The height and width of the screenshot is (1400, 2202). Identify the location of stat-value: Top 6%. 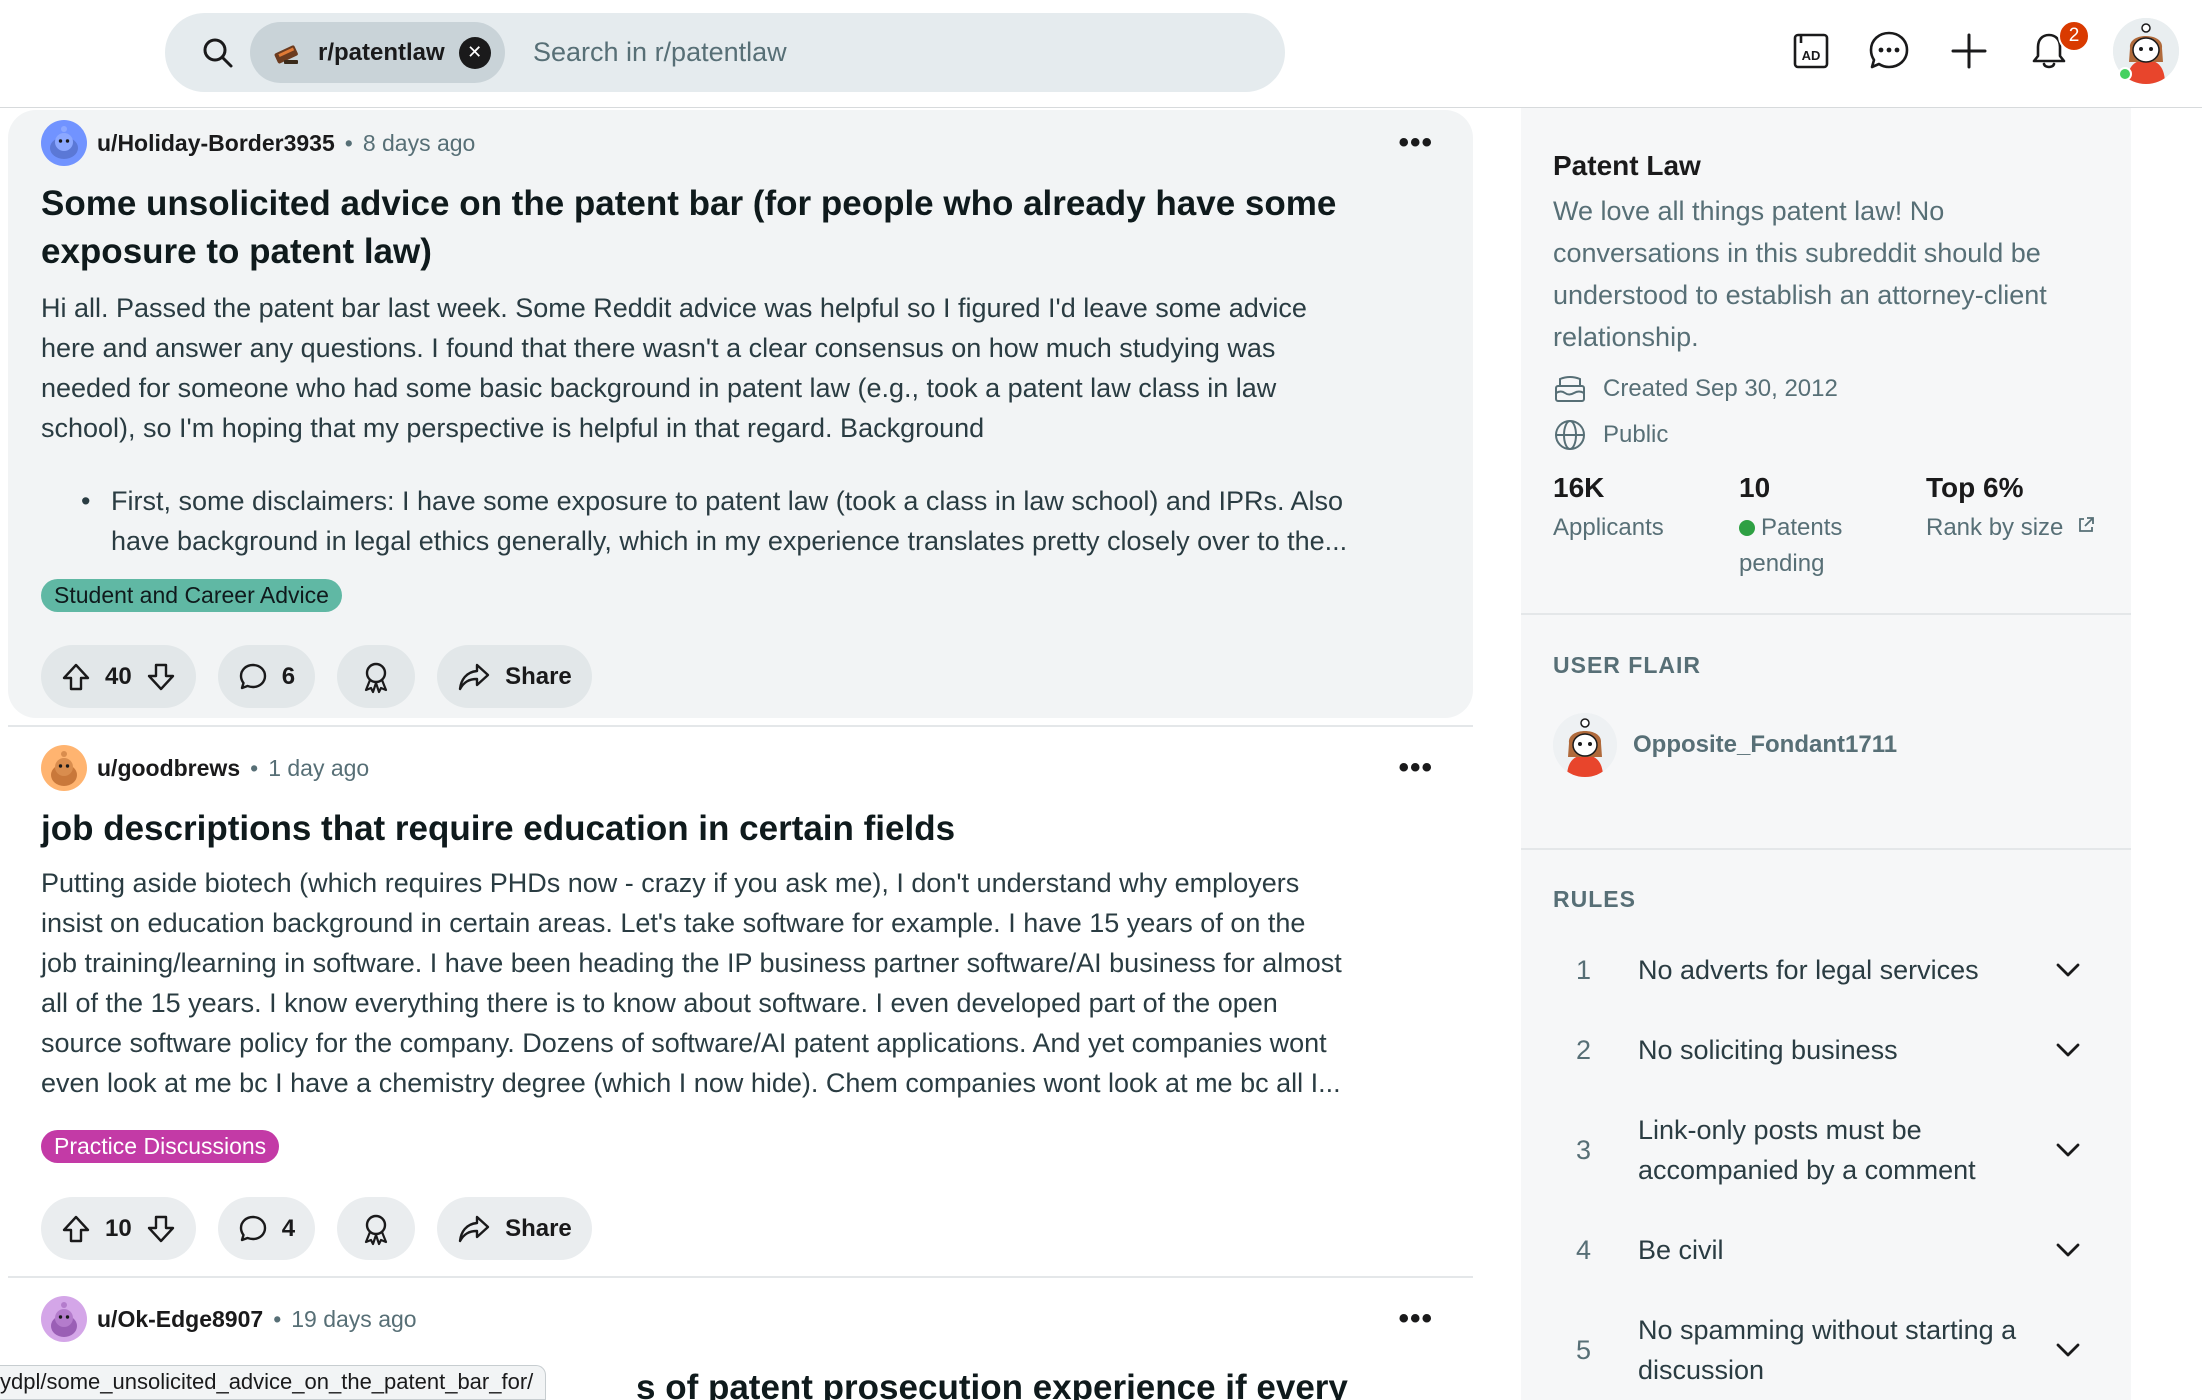
(1975, 487).